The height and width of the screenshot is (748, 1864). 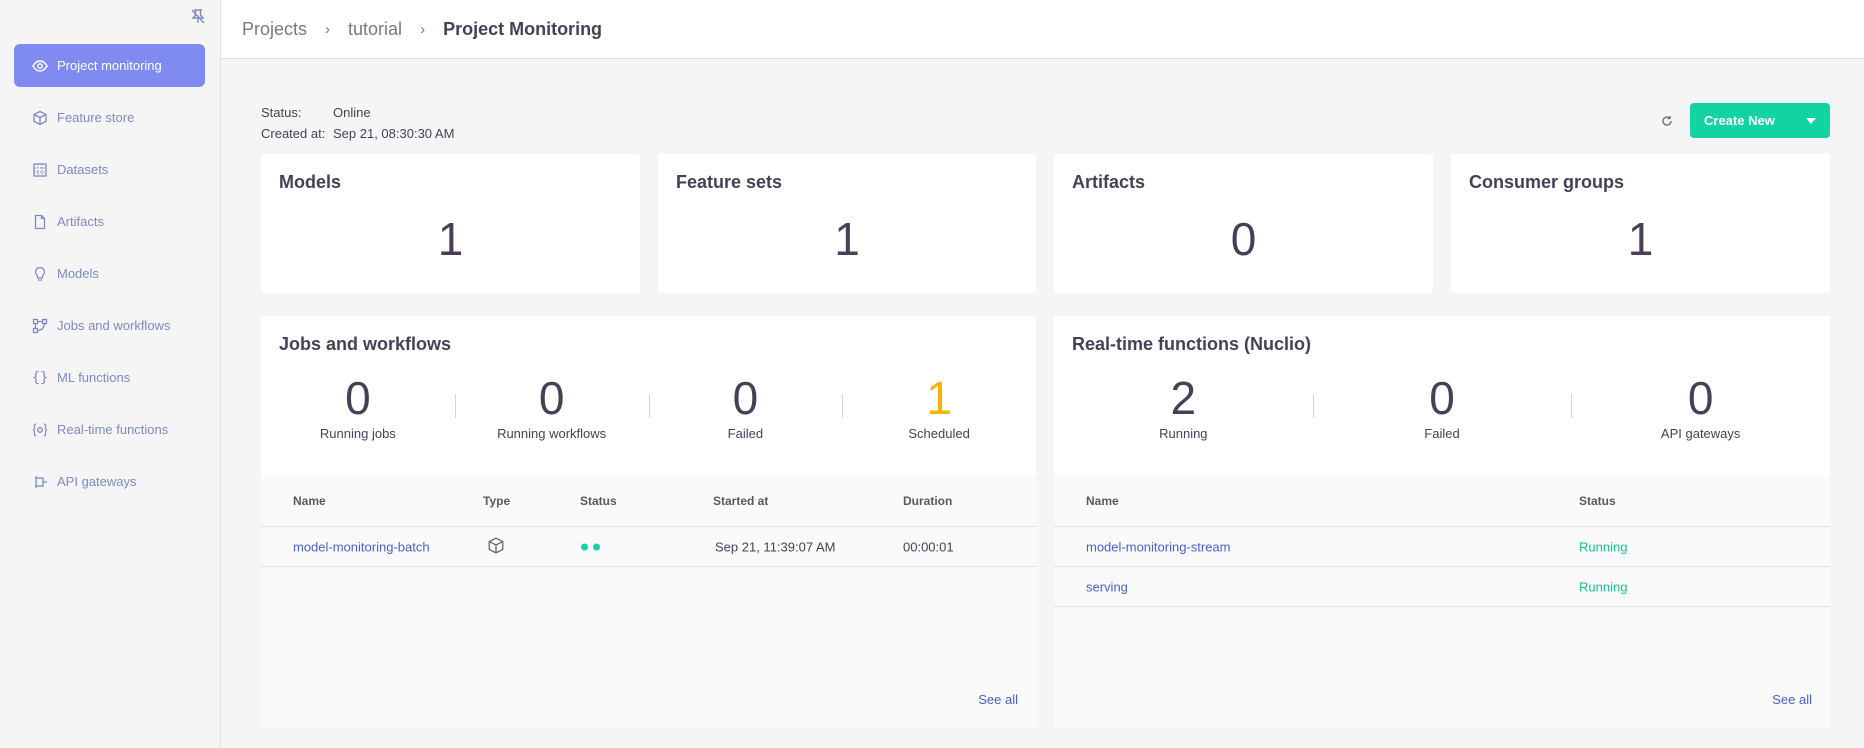 What do you see at coordinates (113, 429) in the screenshot?
I see `sidebar-item-label: Real-time functions` at bounding box center [113, 429].